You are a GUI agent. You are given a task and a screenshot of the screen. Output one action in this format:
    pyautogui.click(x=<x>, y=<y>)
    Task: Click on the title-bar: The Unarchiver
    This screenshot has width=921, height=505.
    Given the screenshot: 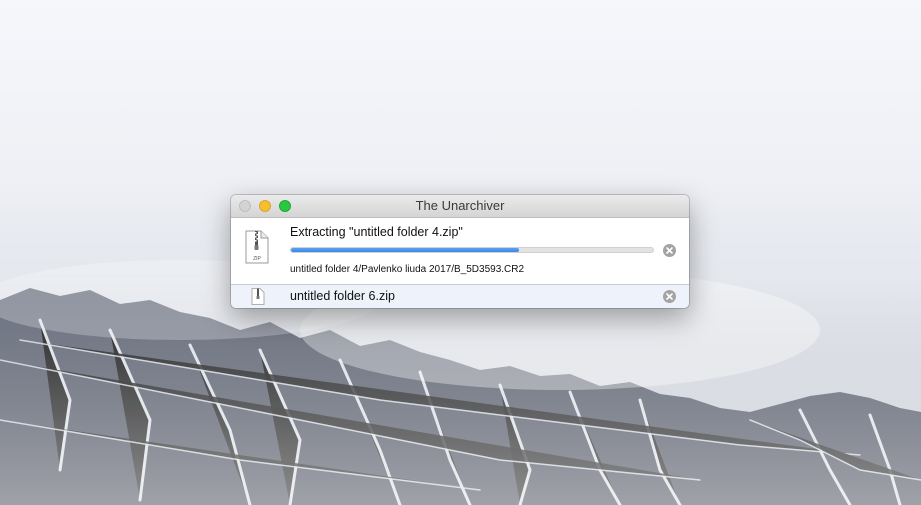 What is the action you would take?
    pyautogui.click(x=460, y=206)
    